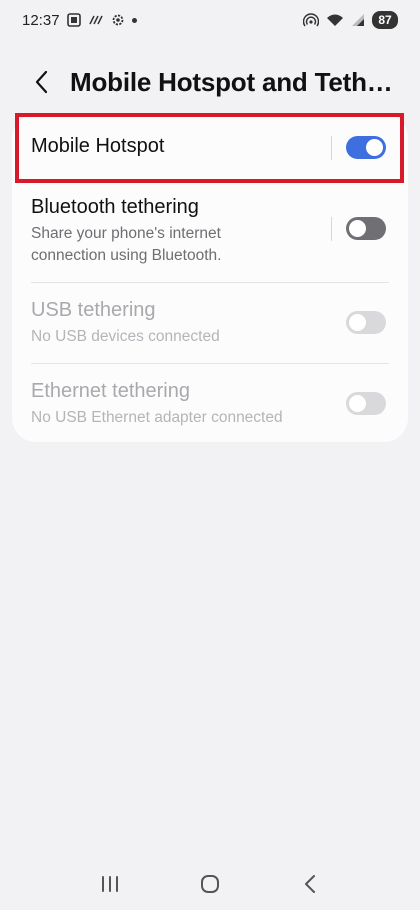 Image resolution: width=420 pixels, height=910 pixels. Describe the element at coordinates (125, 323) in the screenshot. I see `usb-tethering-text: USB tethering No USB devices connected` at that location.